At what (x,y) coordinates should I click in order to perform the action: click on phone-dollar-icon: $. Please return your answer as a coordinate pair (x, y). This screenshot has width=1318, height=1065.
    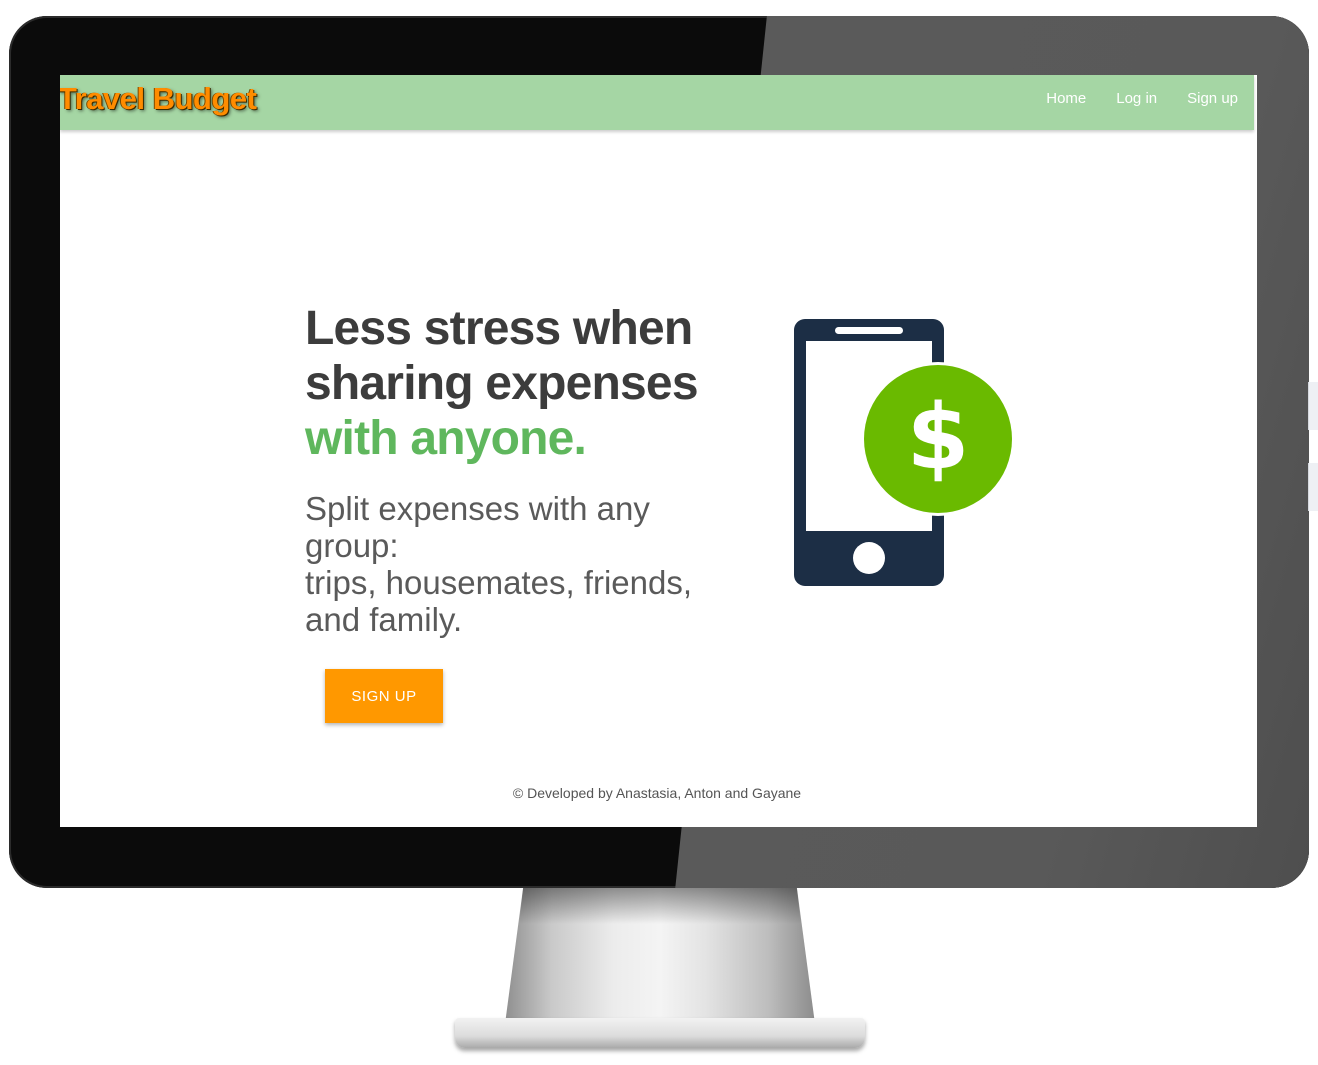
    Looking at the image, I should click on (904, 452).